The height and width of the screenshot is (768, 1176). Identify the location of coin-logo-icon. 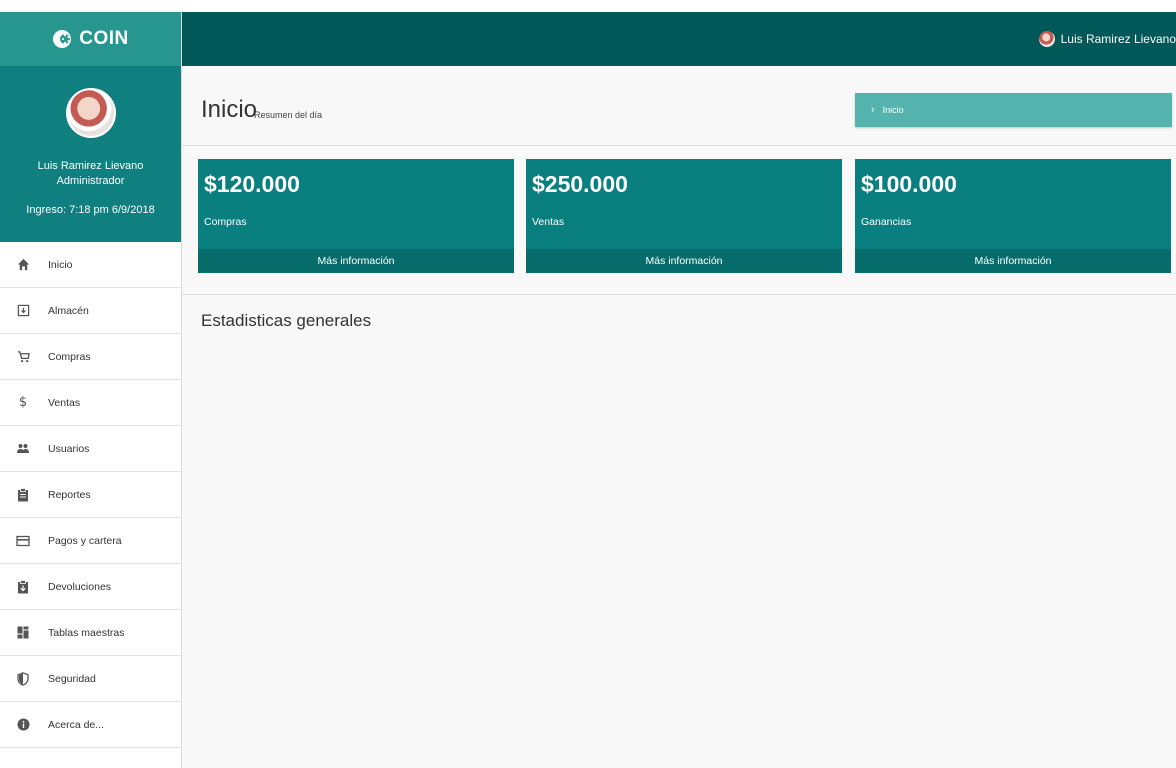
(62, 39).